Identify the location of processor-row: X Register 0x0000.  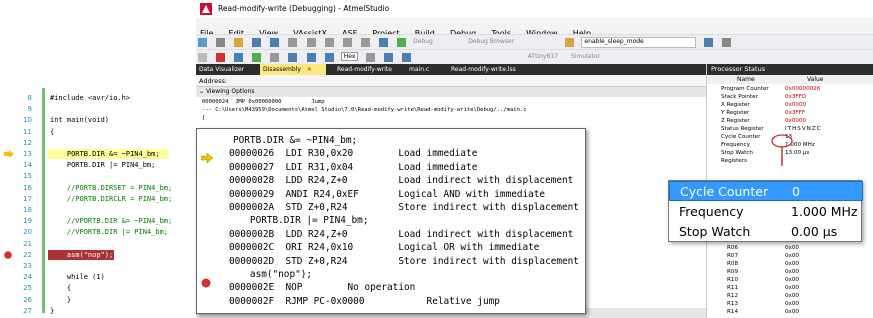
(790, 105).